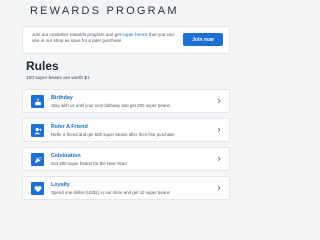 Image resolution: width=320 pixels, height=240 pixels. What do you see at coordinates (104, 11) in the screenshot?
I see `page-title: REWARDS PROGRAM` at bounding box center [104, 11].